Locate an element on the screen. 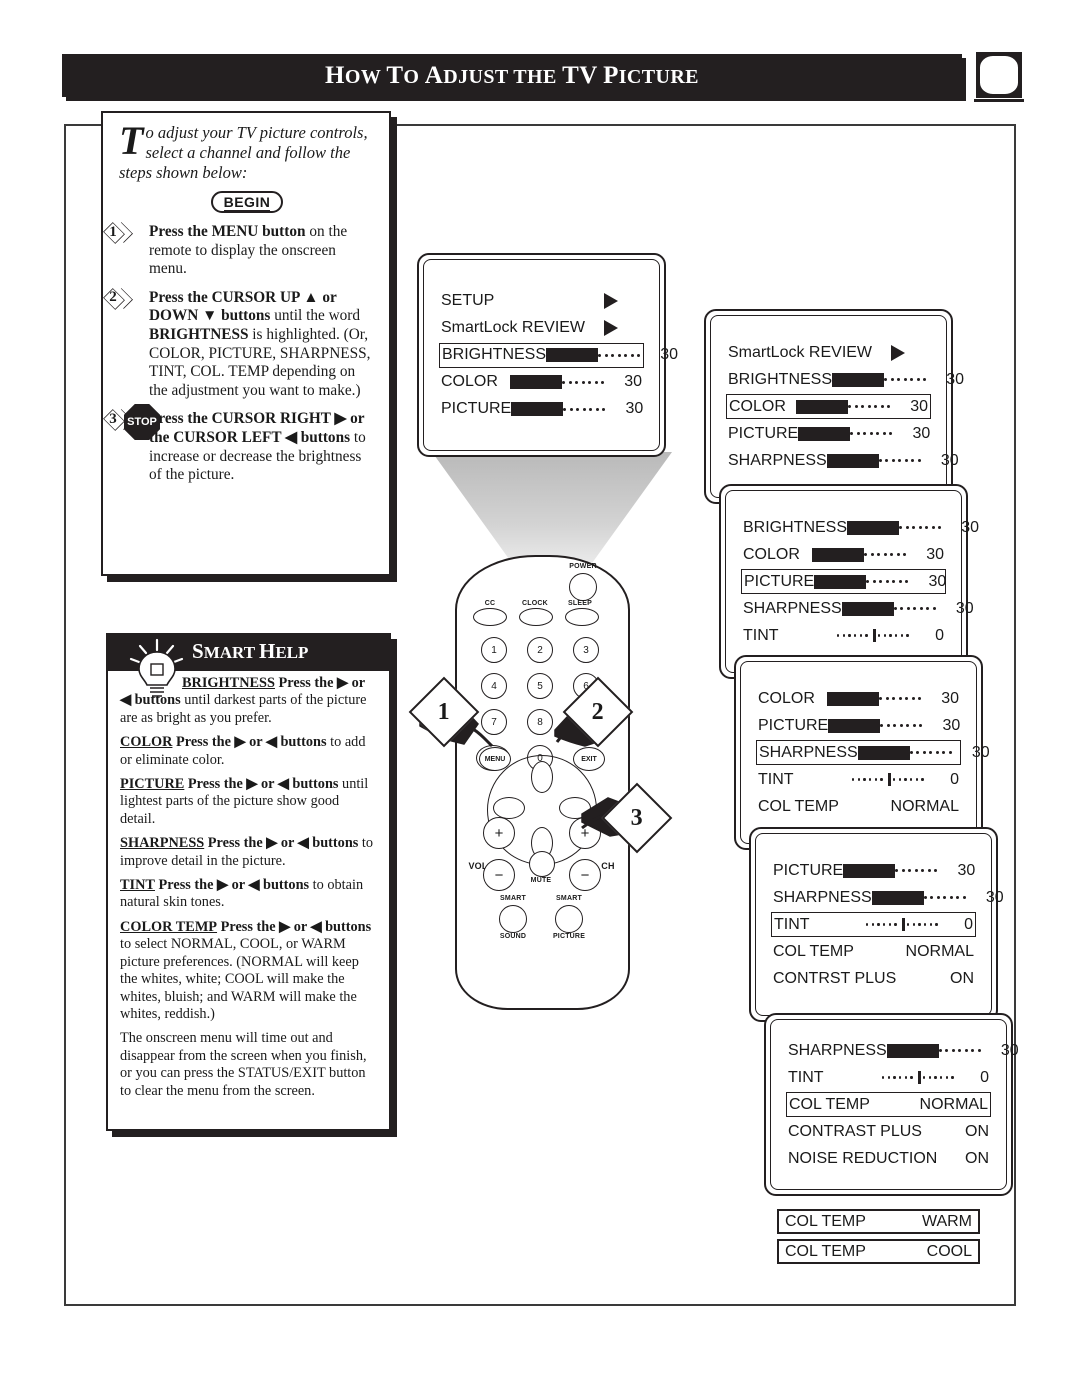 Image resolution: width=1080 pixels, height=1397 pixels. remote-key-3: 3 is located at coordinates (586, 650).